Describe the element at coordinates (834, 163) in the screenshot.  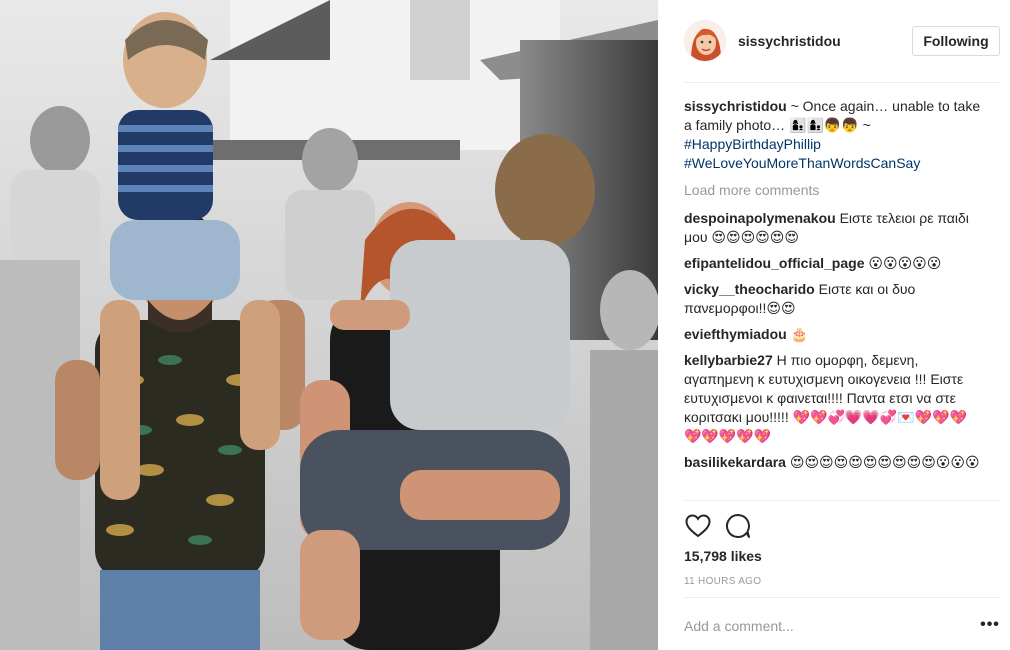
I see `hashtag-link: #WeLoveYouMoreThanWordsCanSay` at that location.